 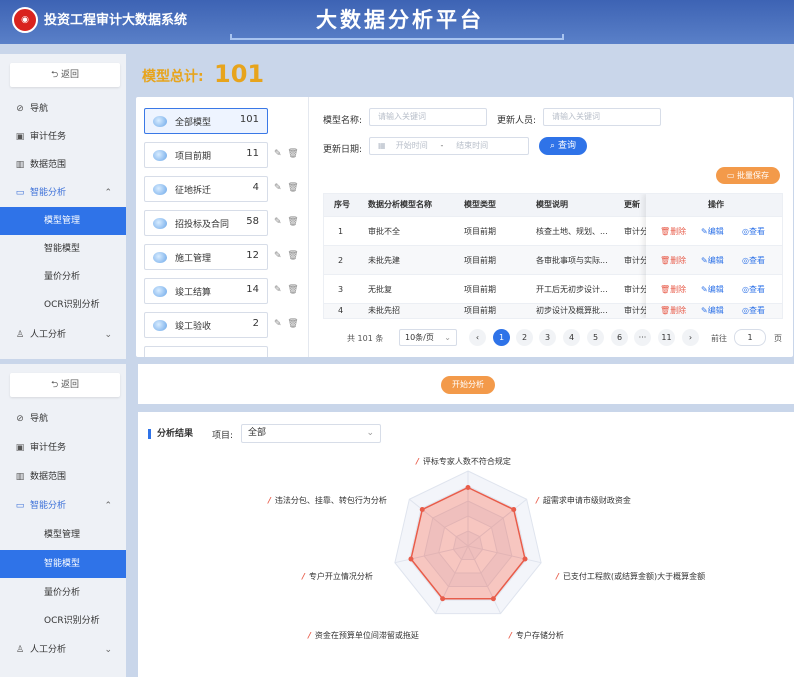 What do you see at coordinates (642, 337) in the screenshot?
I see `page-ellipsis-button: ···` at bounding box center [642, 337].